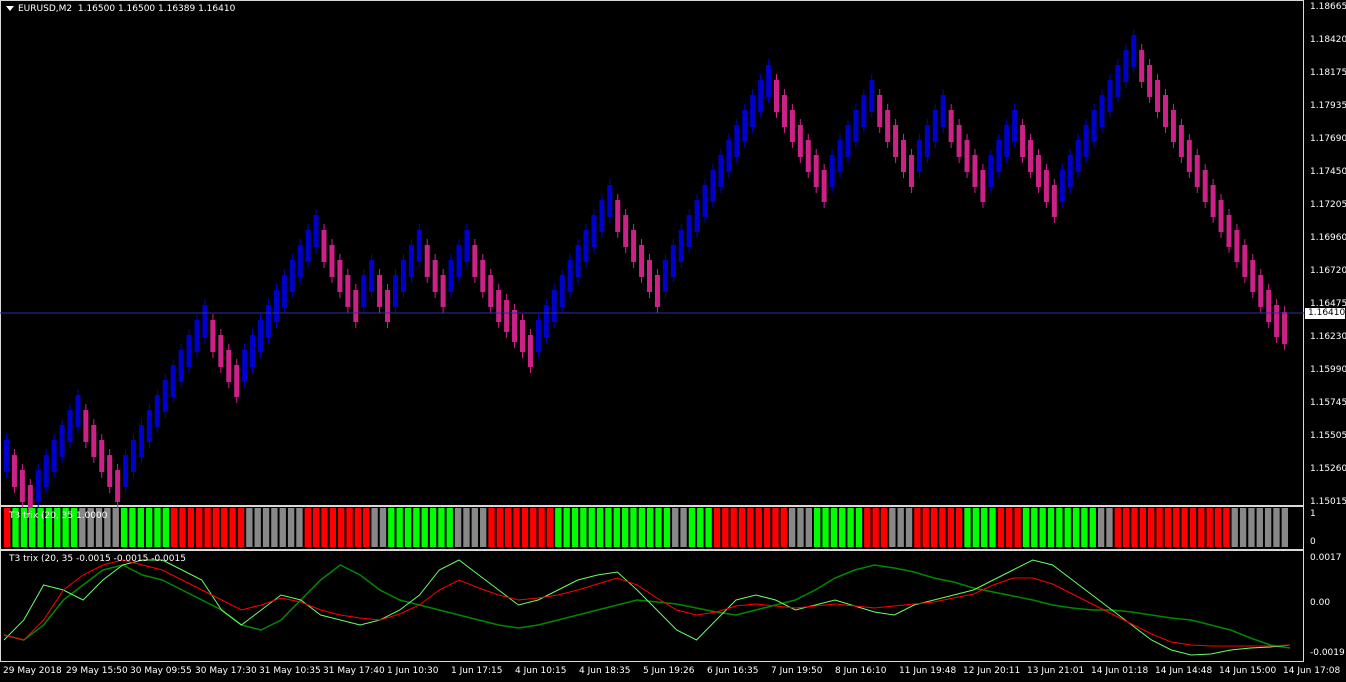 The width and height of the screenshot is (1346, 682). I want to click on time-axis-label: 1 Jun 10:30, so click(413, 671).